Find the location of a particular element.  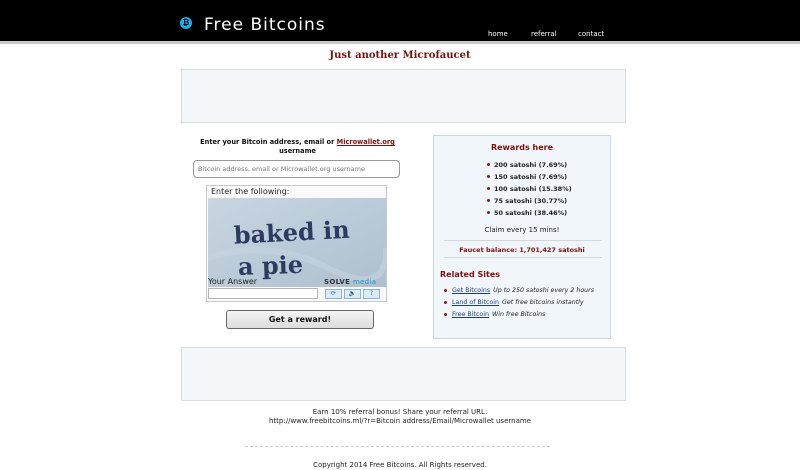

answer-label: Your Answer is located at coordinates (233, 281).